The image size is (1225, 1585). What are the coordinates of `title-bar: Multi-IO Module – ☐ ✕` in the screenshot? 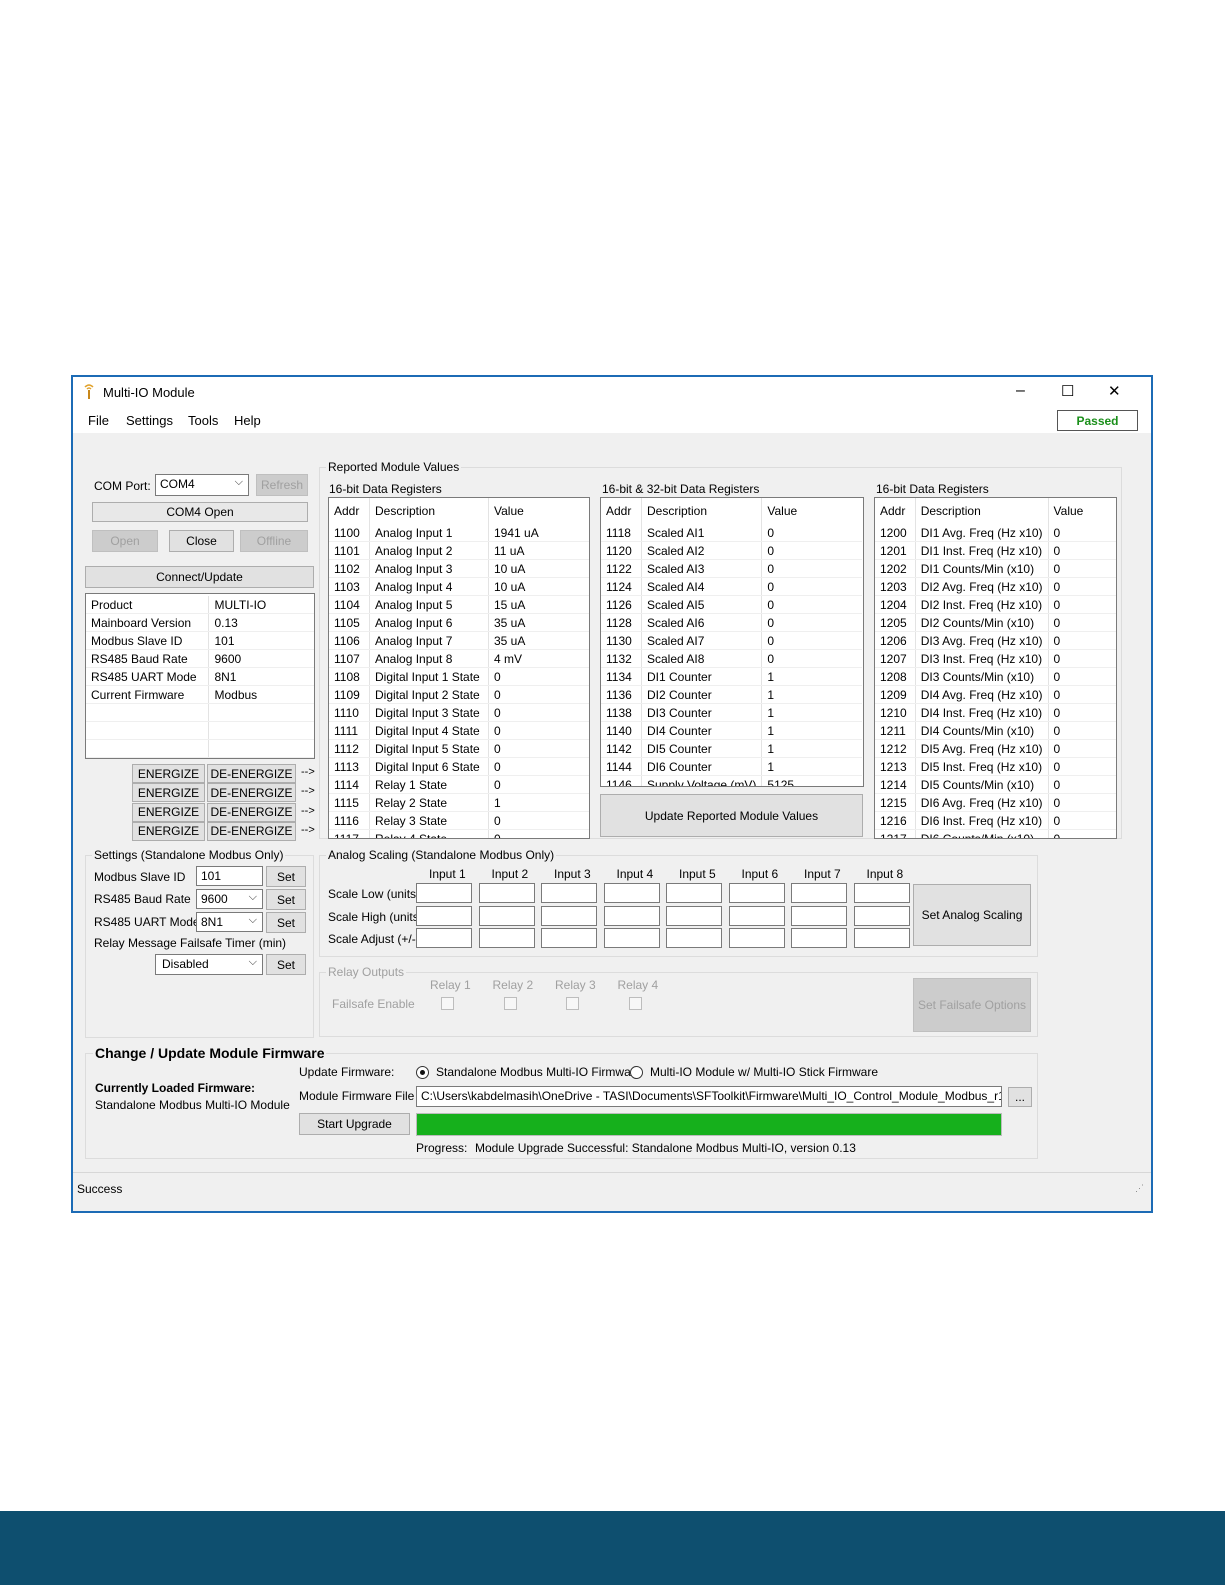 It's located at (612, 392).